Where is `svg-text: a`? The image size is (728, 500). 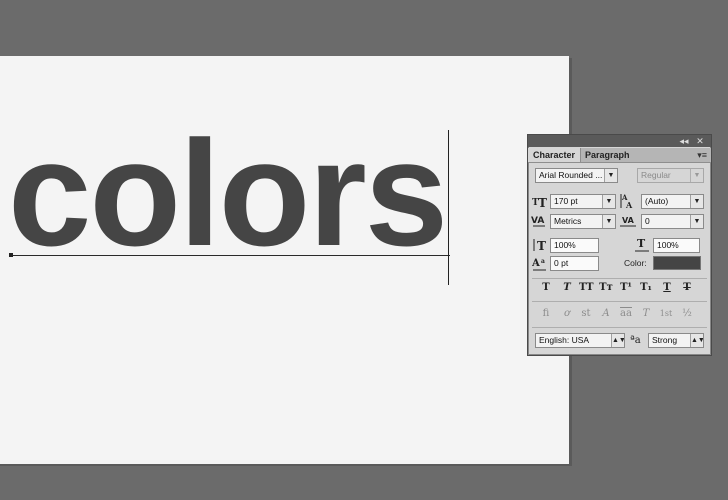
svg-text: a is located at coordinates (543, 261).